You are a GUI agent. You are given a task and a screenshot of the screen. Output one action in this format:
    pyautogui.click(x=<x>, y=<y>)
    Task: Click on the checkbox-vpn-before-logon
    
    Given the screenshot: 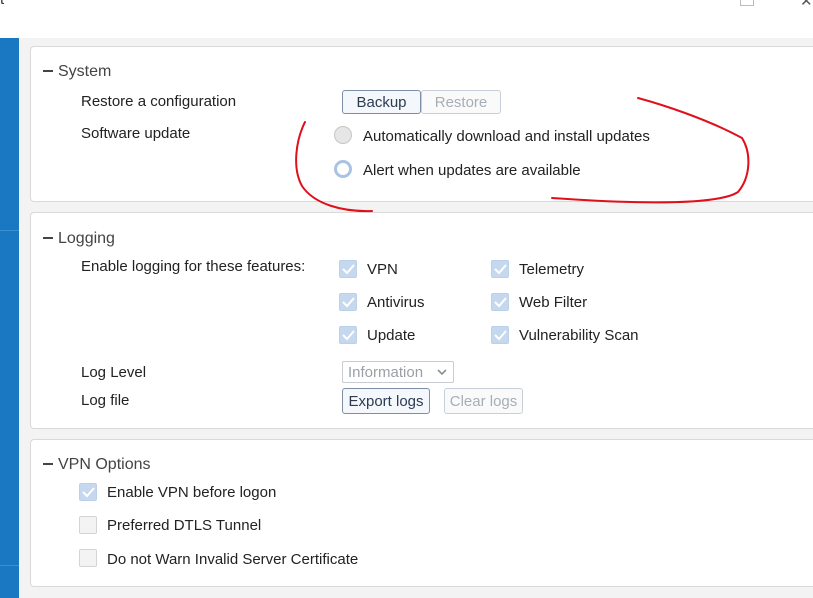 What is the action you would take?
    pyautogui.click(x=88, y=492)
    